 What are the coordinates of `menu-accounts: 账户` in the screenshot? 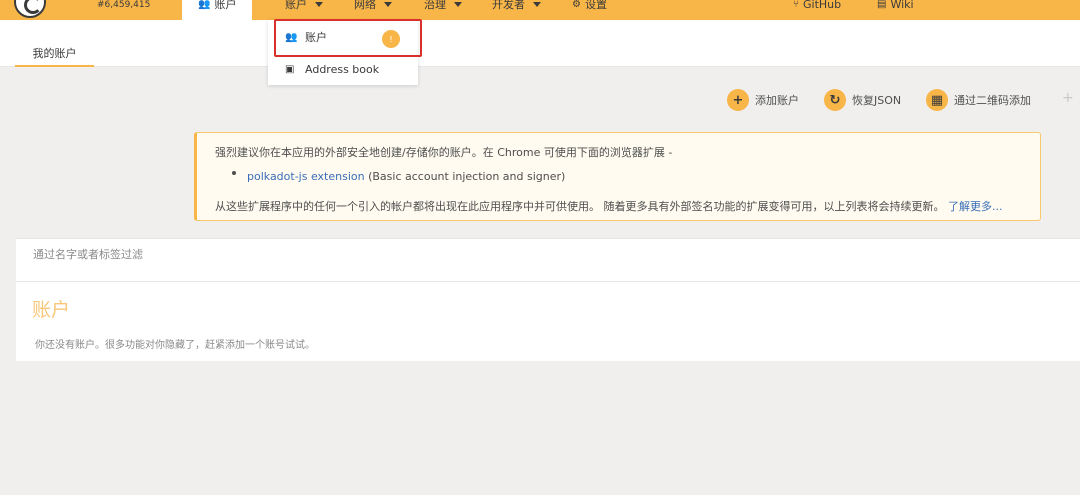 It's located at (304, 10).